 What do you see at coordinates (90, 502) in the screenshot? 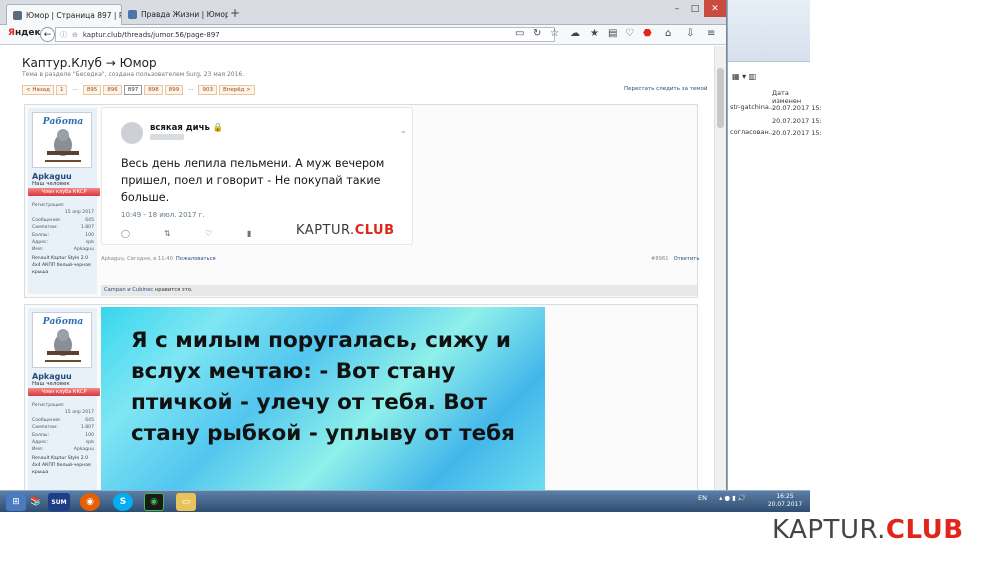
I see `firefox-icon: ◉` at bounding box center [90, 502].